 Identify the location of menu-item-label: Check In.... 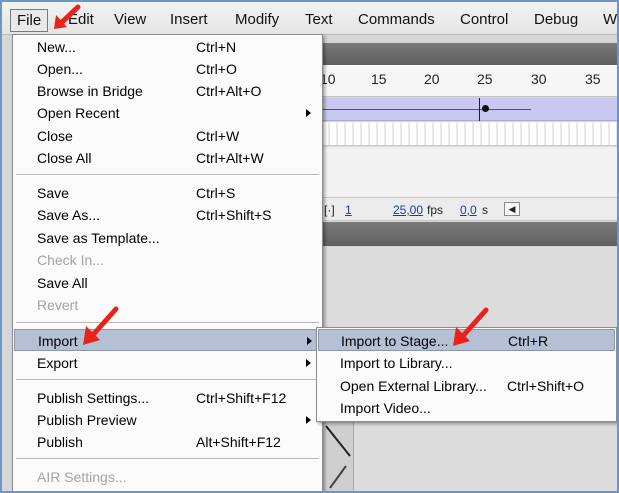
(70, 260).